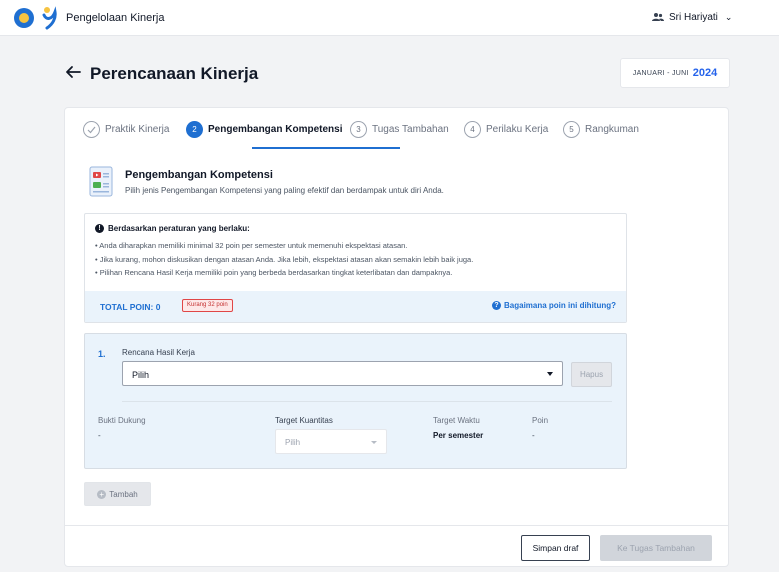 The height and width of the screenshot is (572, 779). What do you see at coordinates (533, 435) in the screenshot?
I see `poin-value: -` at bounding box center [533, 435].